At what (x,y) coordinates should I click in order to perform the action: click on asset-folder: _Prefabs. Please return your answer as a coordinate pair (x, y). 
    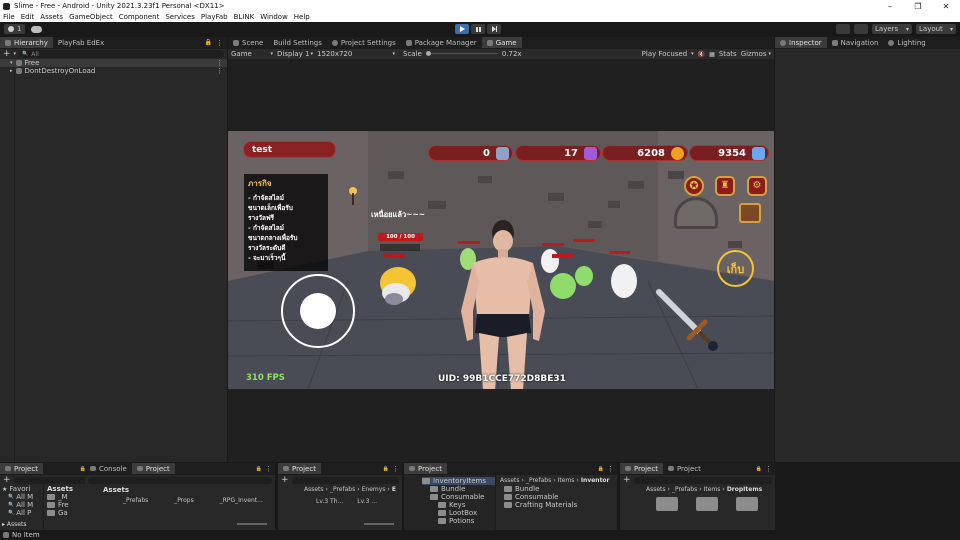
    Looking at the image, I should click on (135, 500).